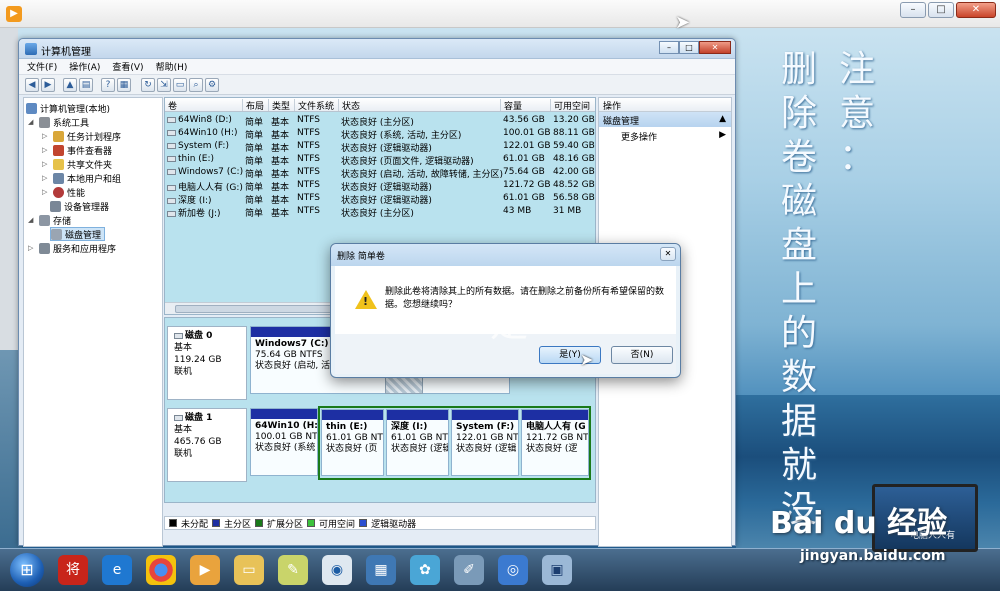 The width and height of the screenshot is (1000, 591). What do you see at coordinates (48, 85) in the screenshot?
I see `forward-arrow-icon: ▶` at bounding box center [48, 85].